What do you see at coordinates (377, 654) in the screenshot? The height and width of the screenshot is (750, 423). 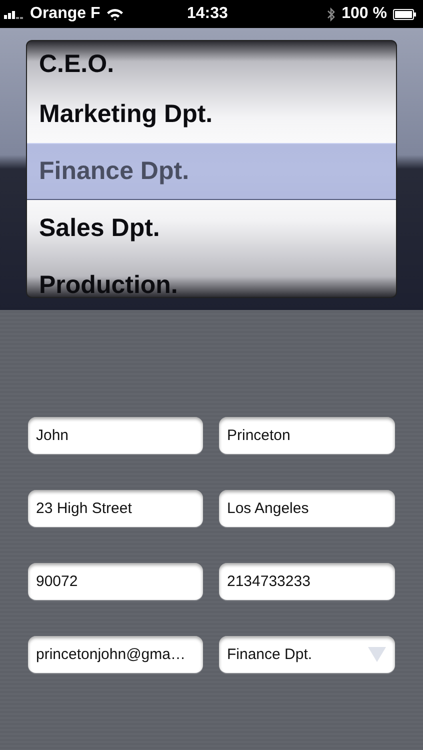 I see `dropdown-arrow-icon` at bounding box center [377, 654].